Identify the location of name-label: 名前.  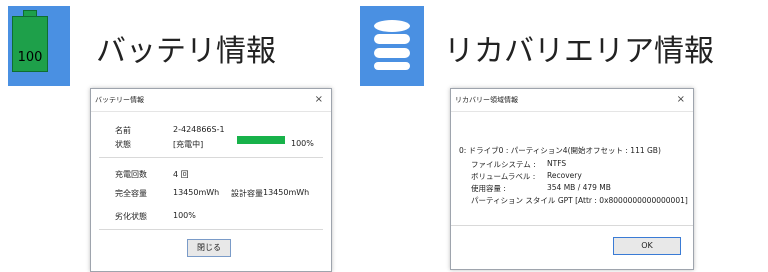
(123, 130).